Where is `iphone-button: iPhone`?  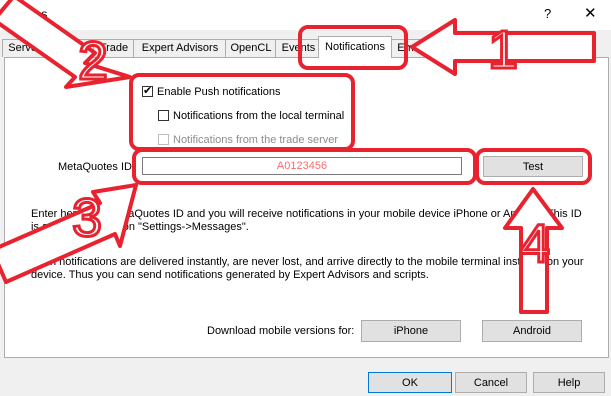 iphone-button: iPhone is located at coordinates (411, 331).